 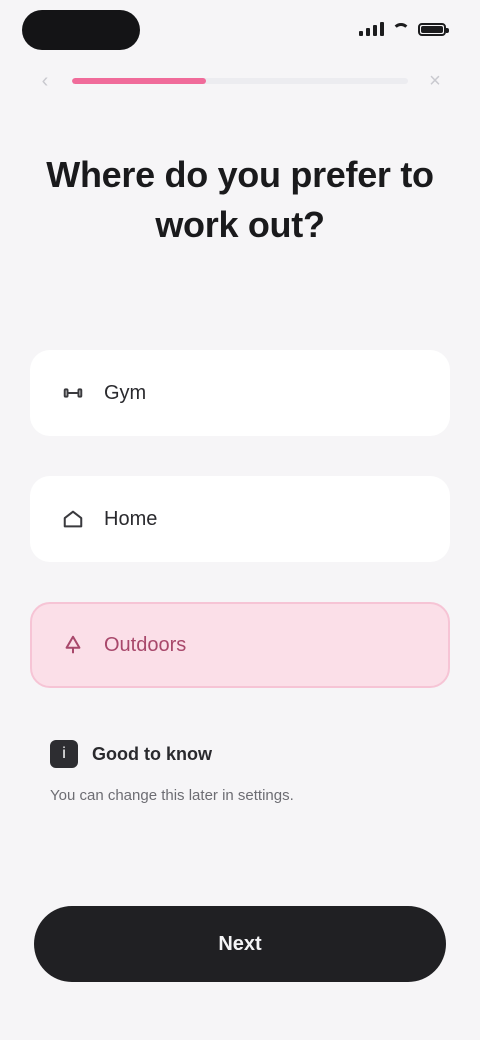 I want to click on battery-icon, so click(x=433, y=29).